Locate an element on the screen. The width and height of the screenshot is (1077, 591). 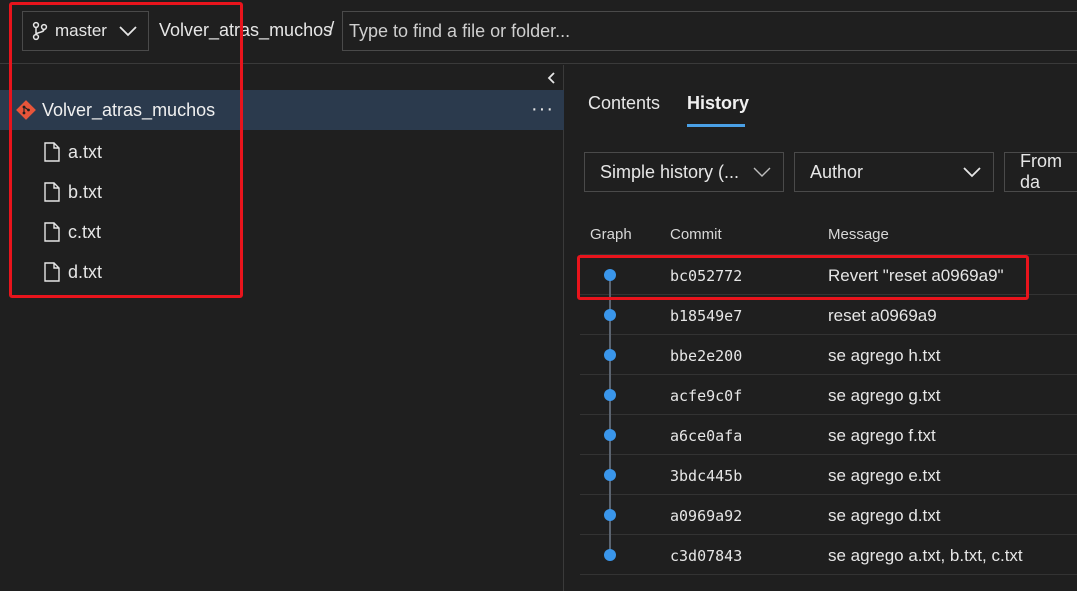
top-bar: master Volver_atras_muchos / is located at coordinates (538, 32).